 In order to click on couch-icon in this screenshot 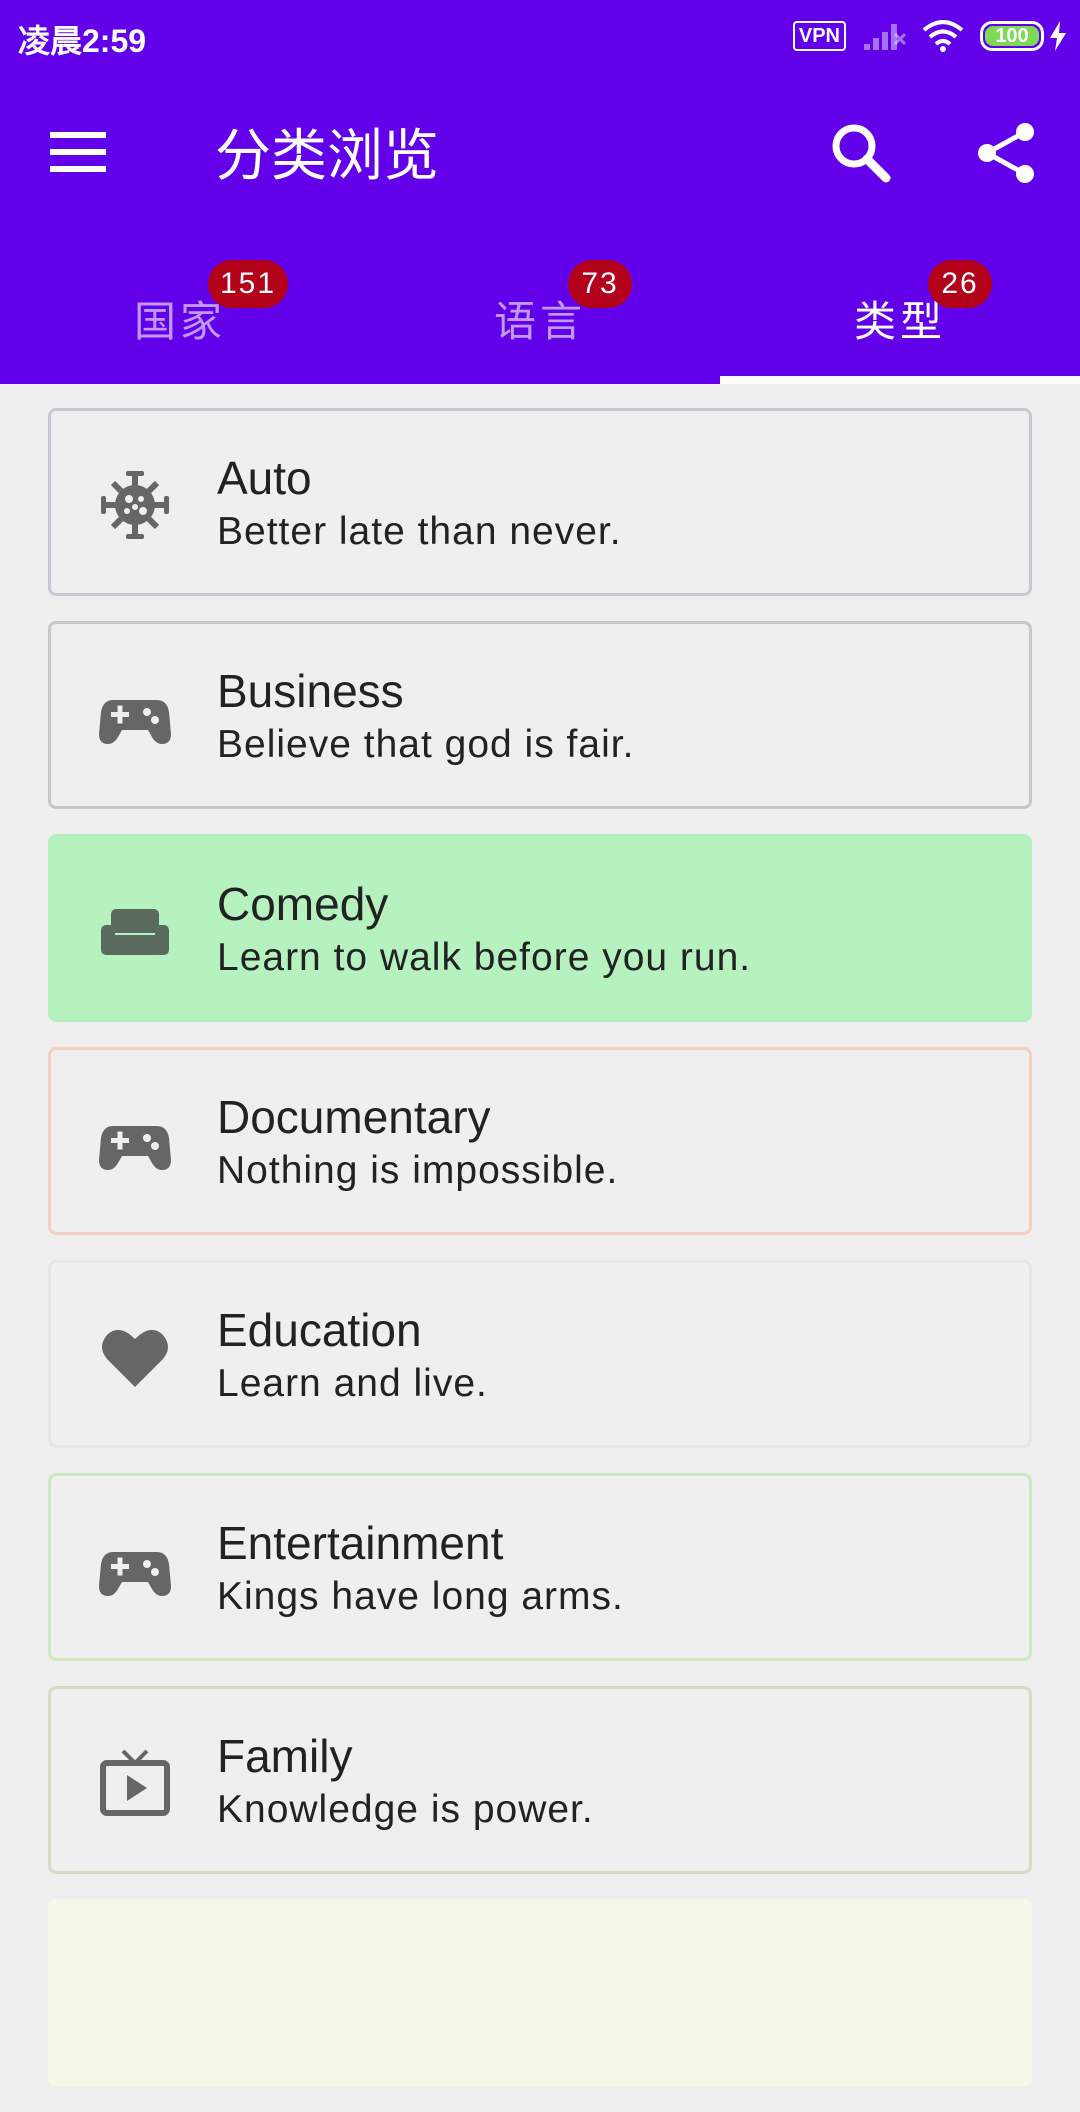, I will do `click(135, 932)`.